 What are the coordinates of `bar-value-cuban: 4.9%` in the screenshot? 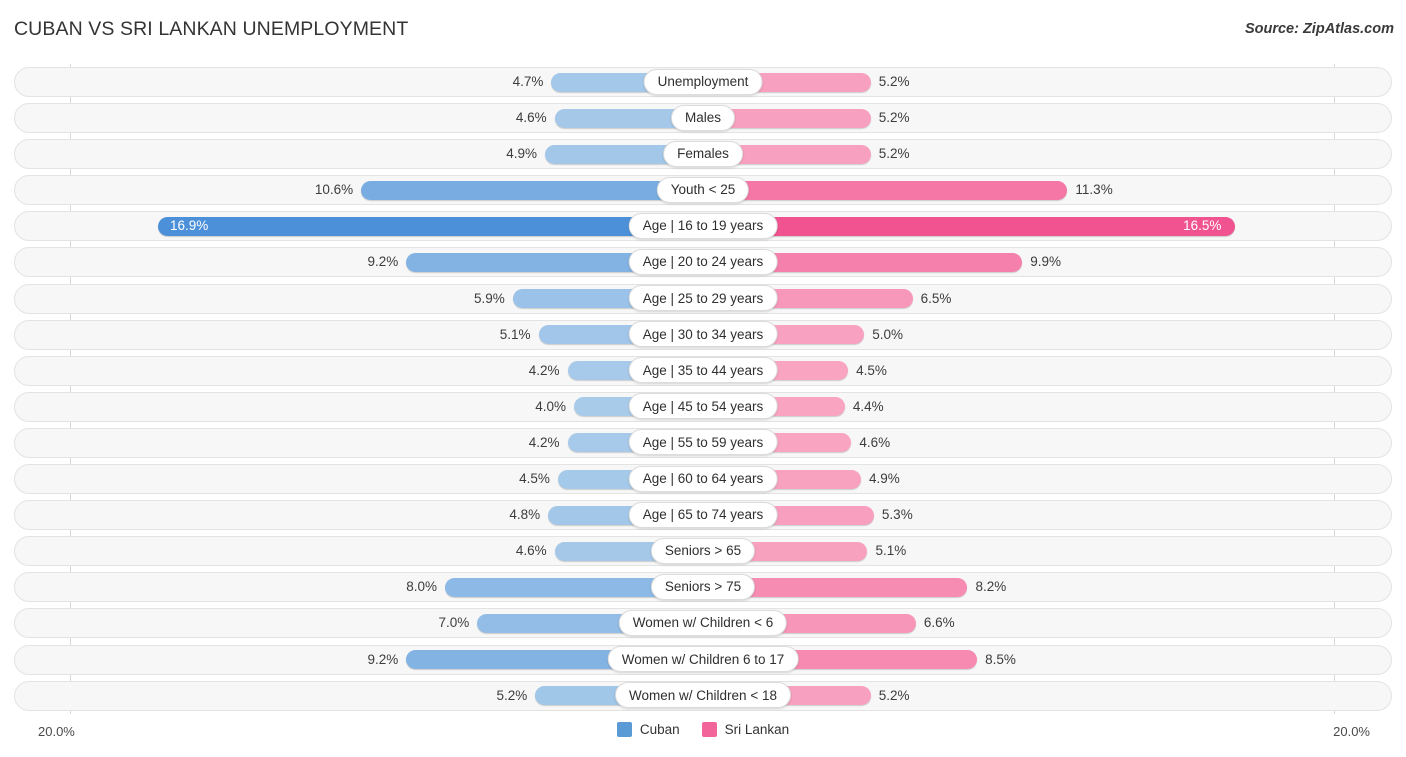 It's located at (521, 154).